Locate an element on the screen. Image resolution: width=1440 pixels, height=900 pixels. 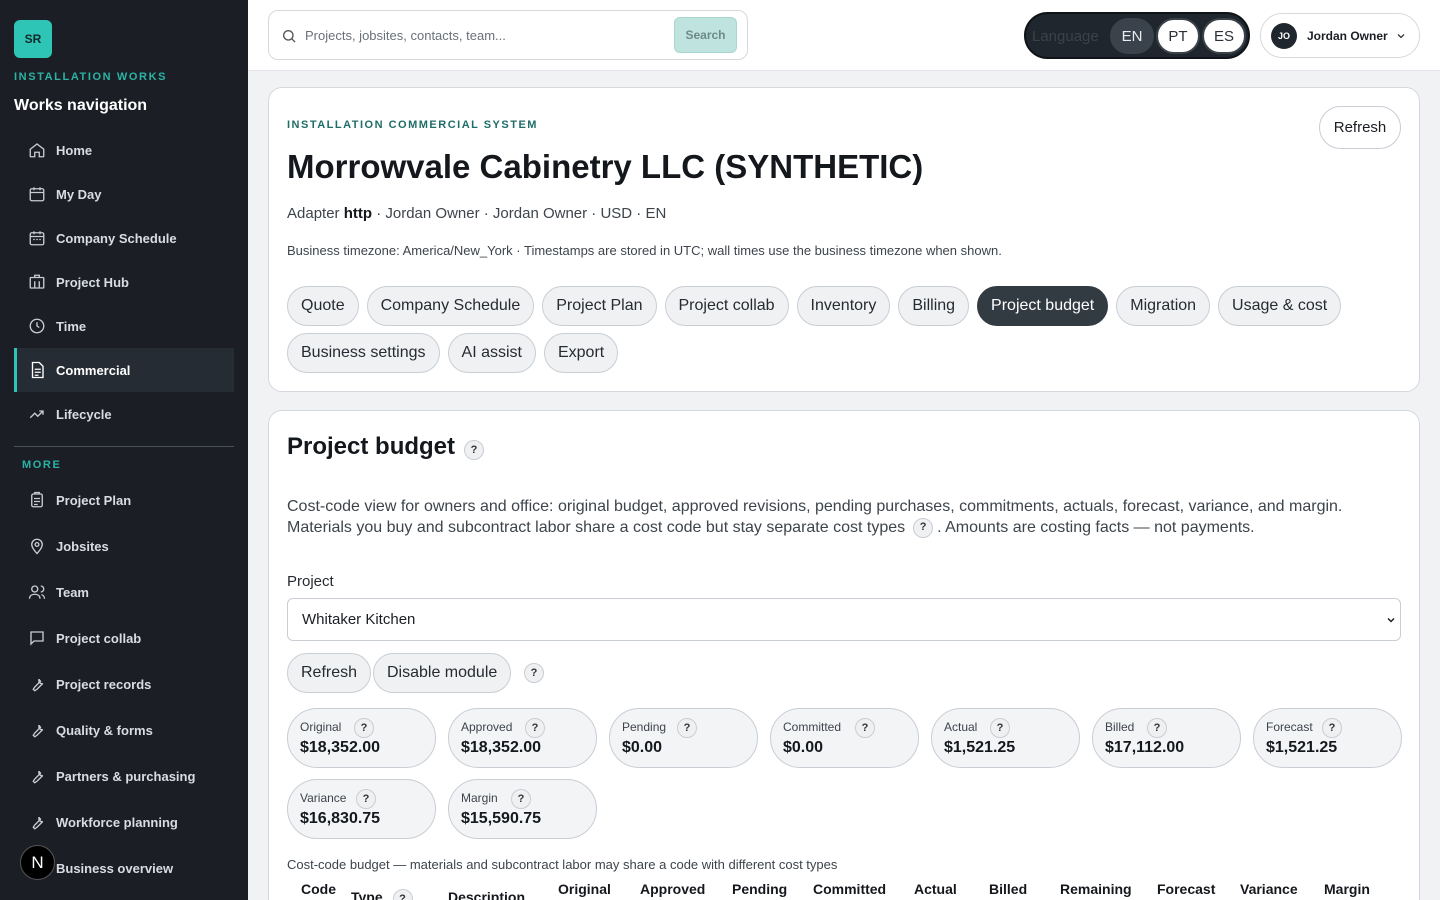
sidebar-item-time: Time is located at coordinates (124, 326).